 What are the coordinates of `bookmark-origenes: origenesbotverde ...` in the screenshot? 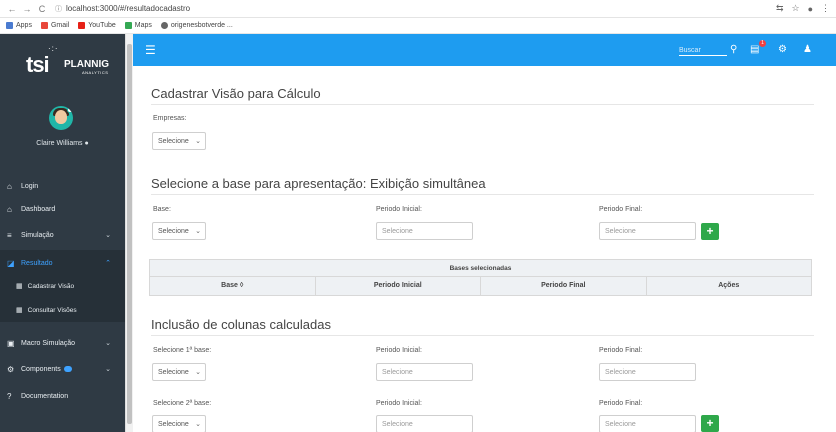 It's located at (196, 25).